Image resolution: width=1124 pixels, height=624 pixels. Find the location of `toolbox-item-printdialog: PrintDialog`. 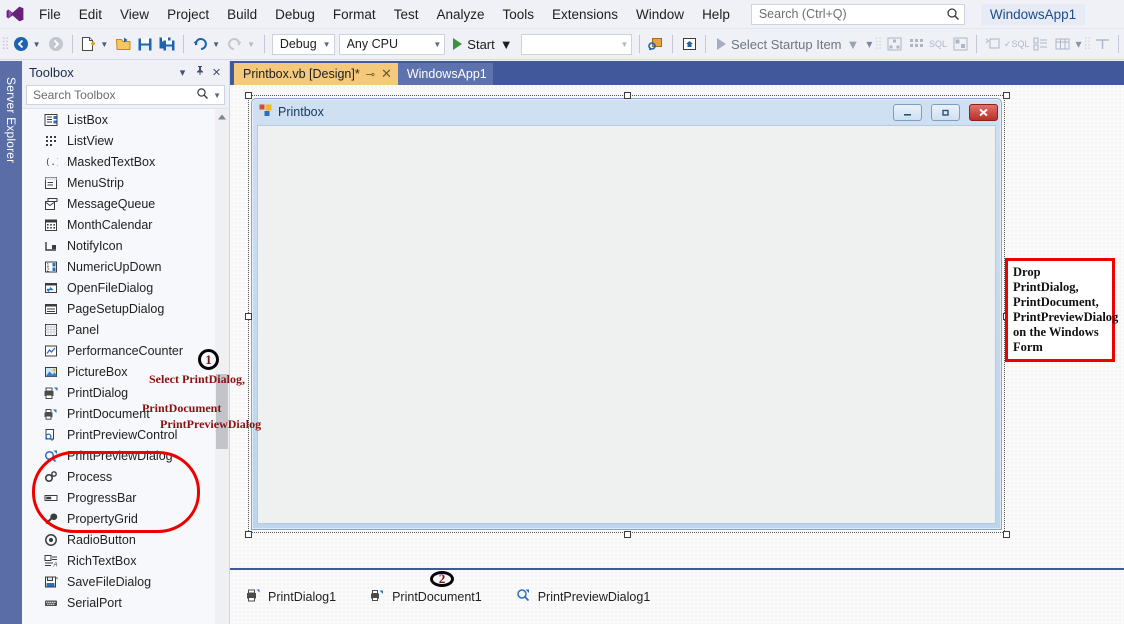

toolbox-item-printdialog: PrintDialog is located at coordinates (118, 392).